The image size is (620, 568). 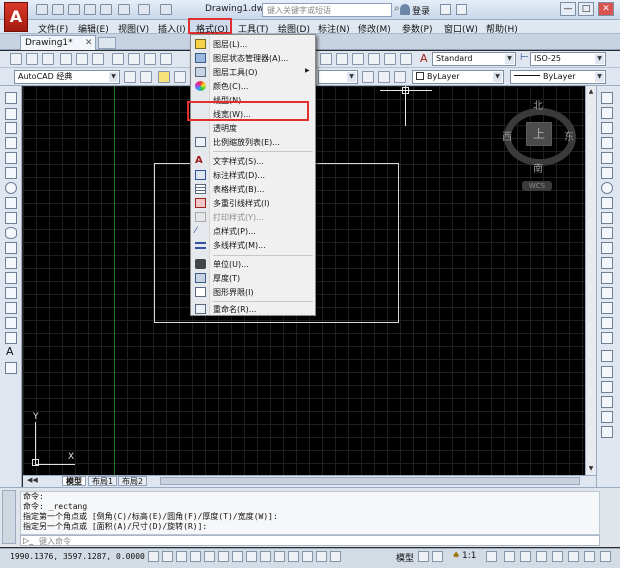 I want to click on chamfer-icon, so click(x=607, y=308).